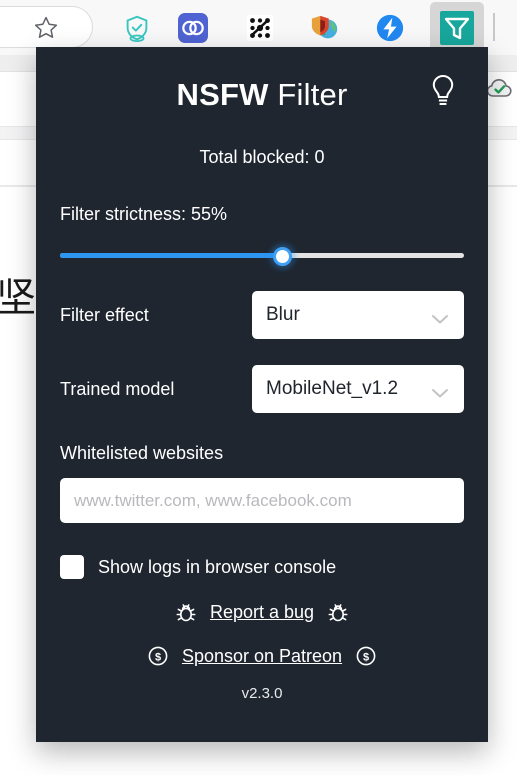 This screenshot has height=775, width=517. Describe the element at coordinates (260, 28) in the screenshot. I see `node-graph-extension-icon` at that location.